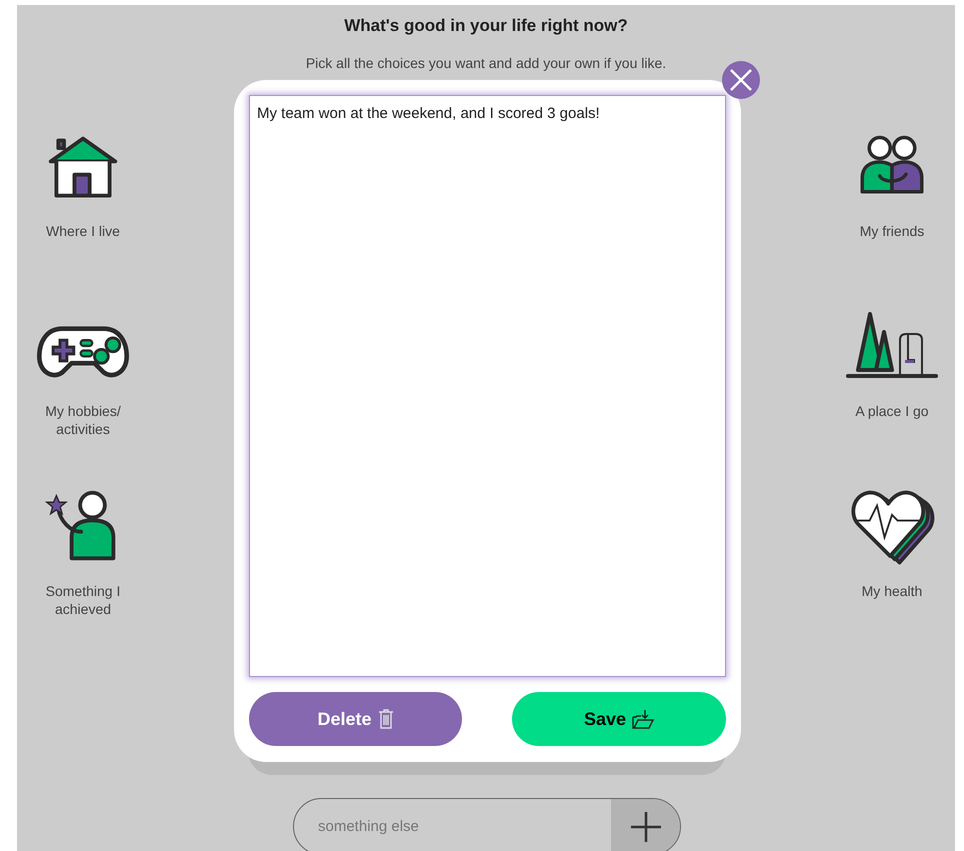 This screenshot has width=964, height=851. What do you see at coordinates (83, 600) in the screenshot?
I see `choice-label: Something I achieved` at bounding box center [83, 600].